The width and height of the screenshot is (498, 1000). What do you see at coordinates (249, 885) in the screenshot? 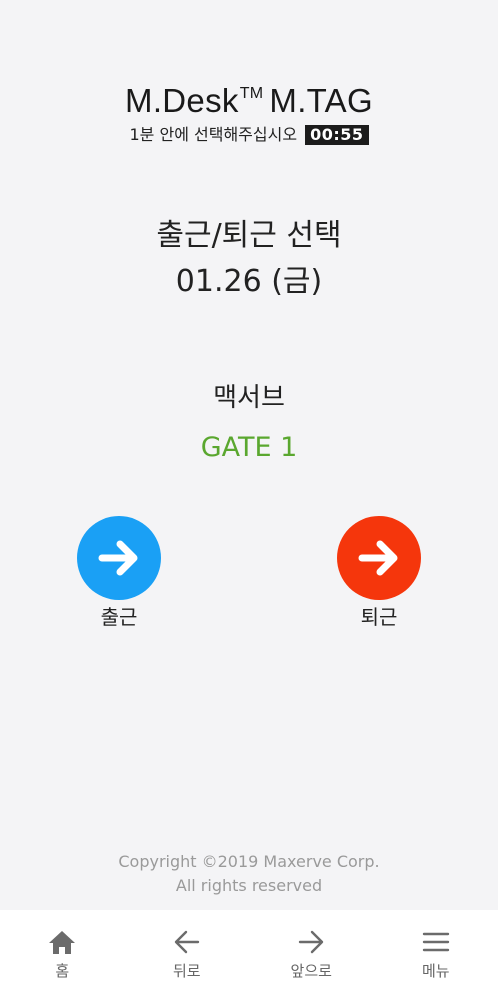
I see `rights-text: All rights reserved` at bounding box center [249, 885].